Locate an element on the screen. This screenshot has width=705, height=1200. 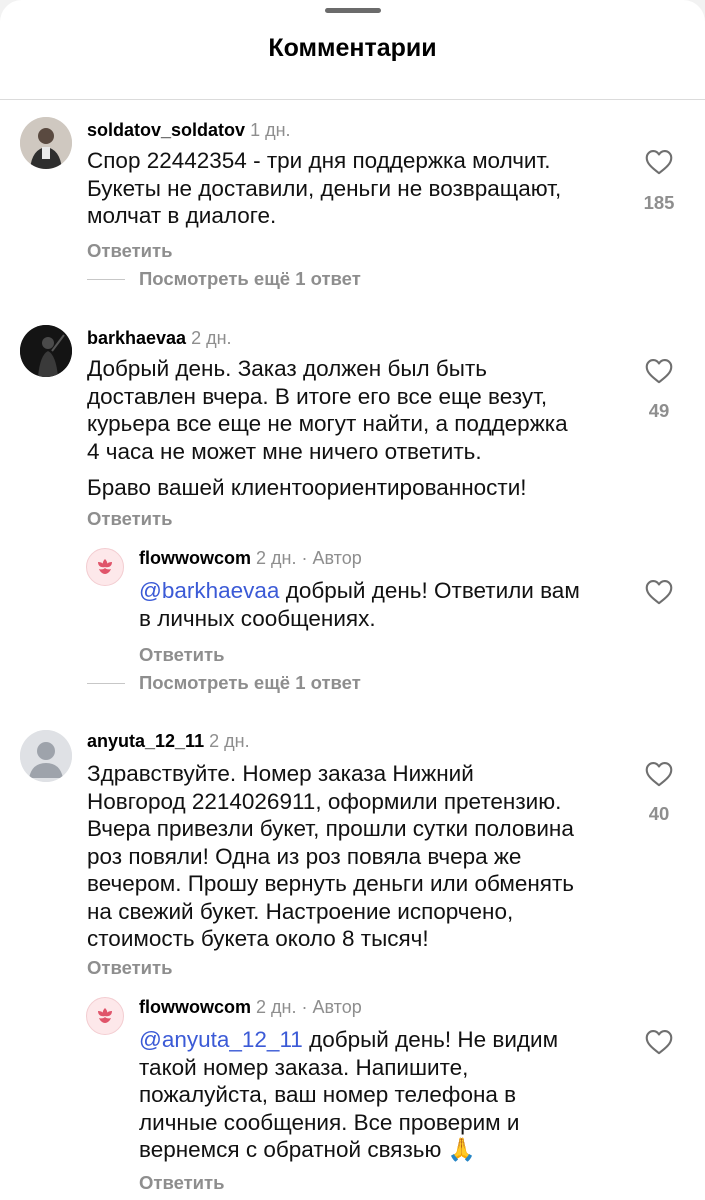
page-title: Комментарии is located at coordinates (352, 48).